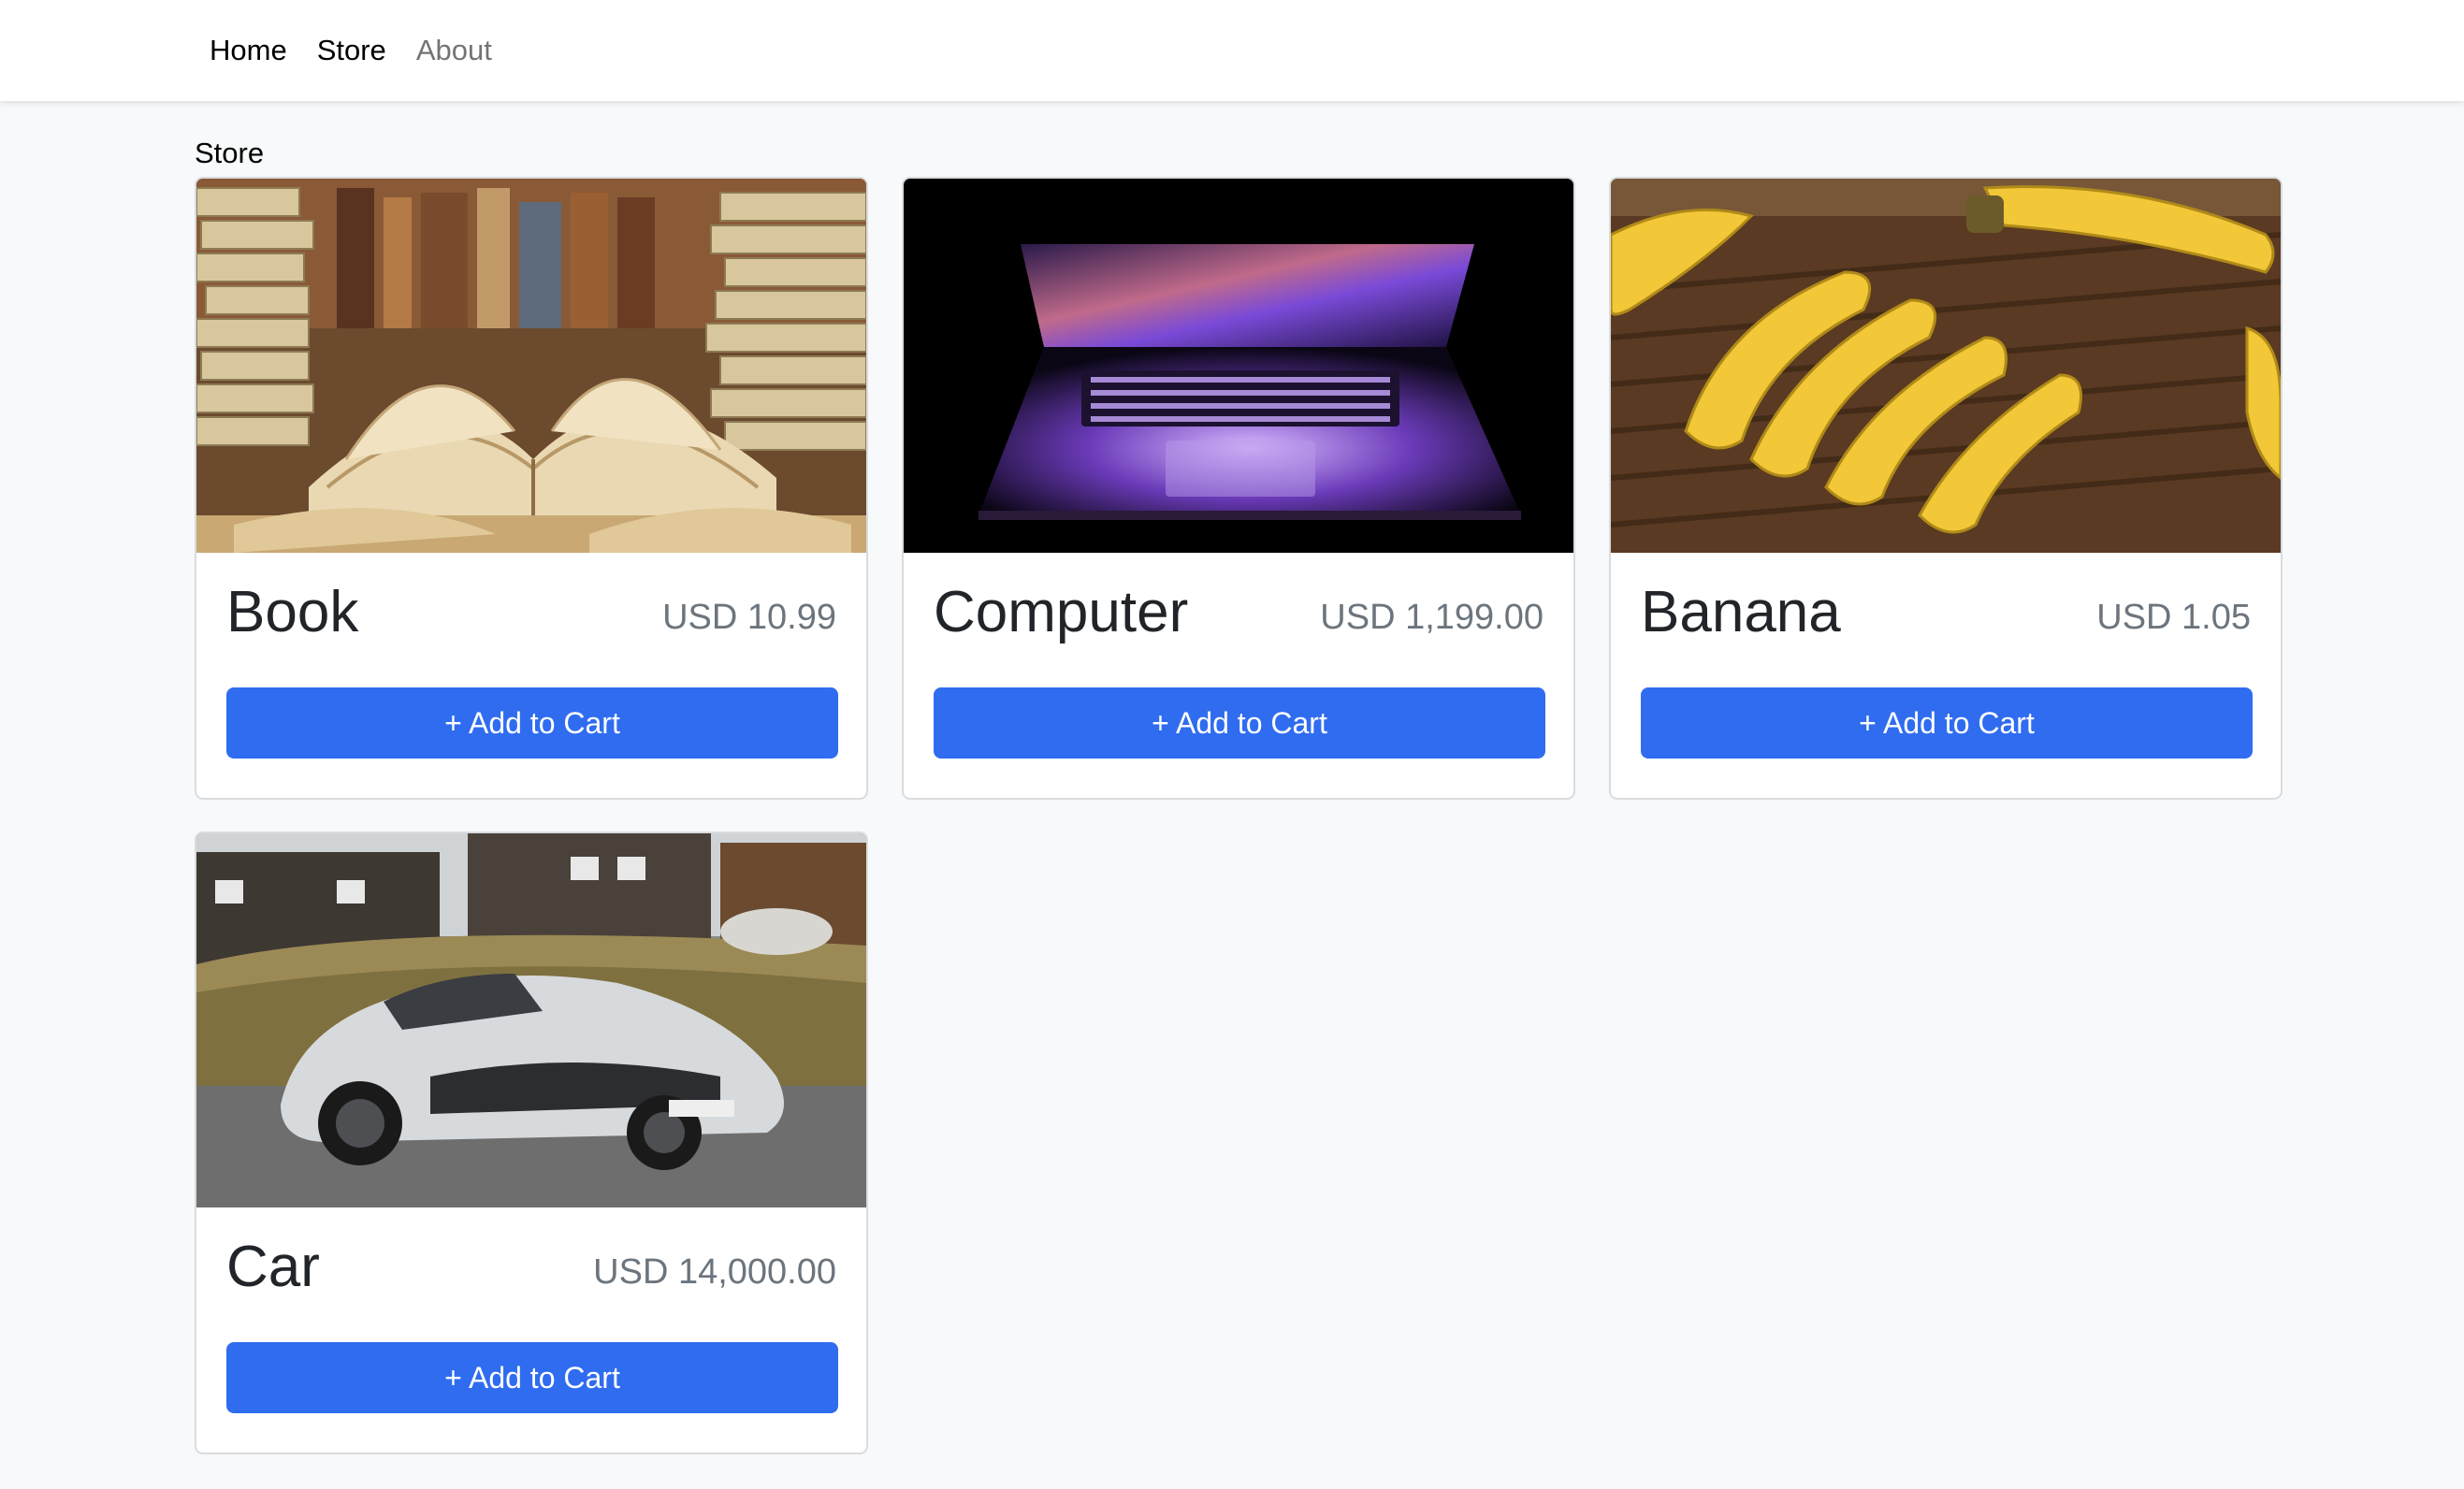  What do you see at coordinates (1232, 50) in the screenshot?
I see `top-navbar: Home Store About` at bounding box center [1232, 50].